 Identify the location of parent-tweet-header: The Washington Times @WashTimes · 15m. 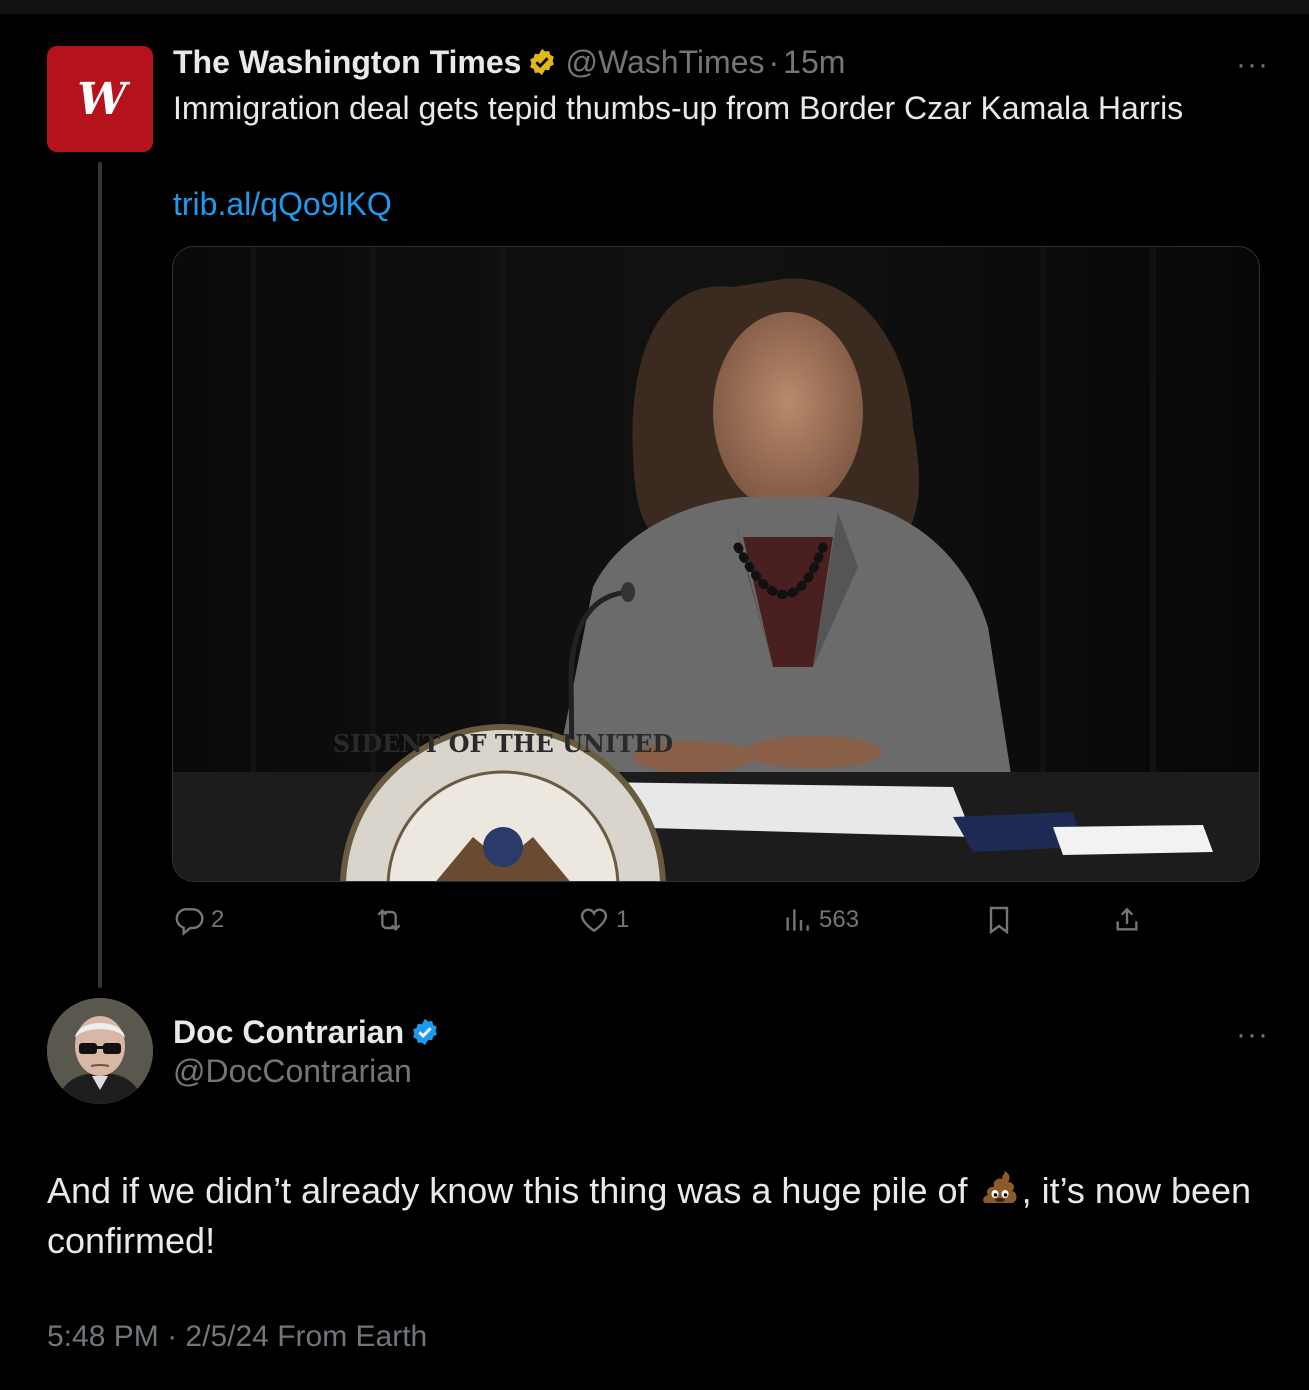
(509, 62).